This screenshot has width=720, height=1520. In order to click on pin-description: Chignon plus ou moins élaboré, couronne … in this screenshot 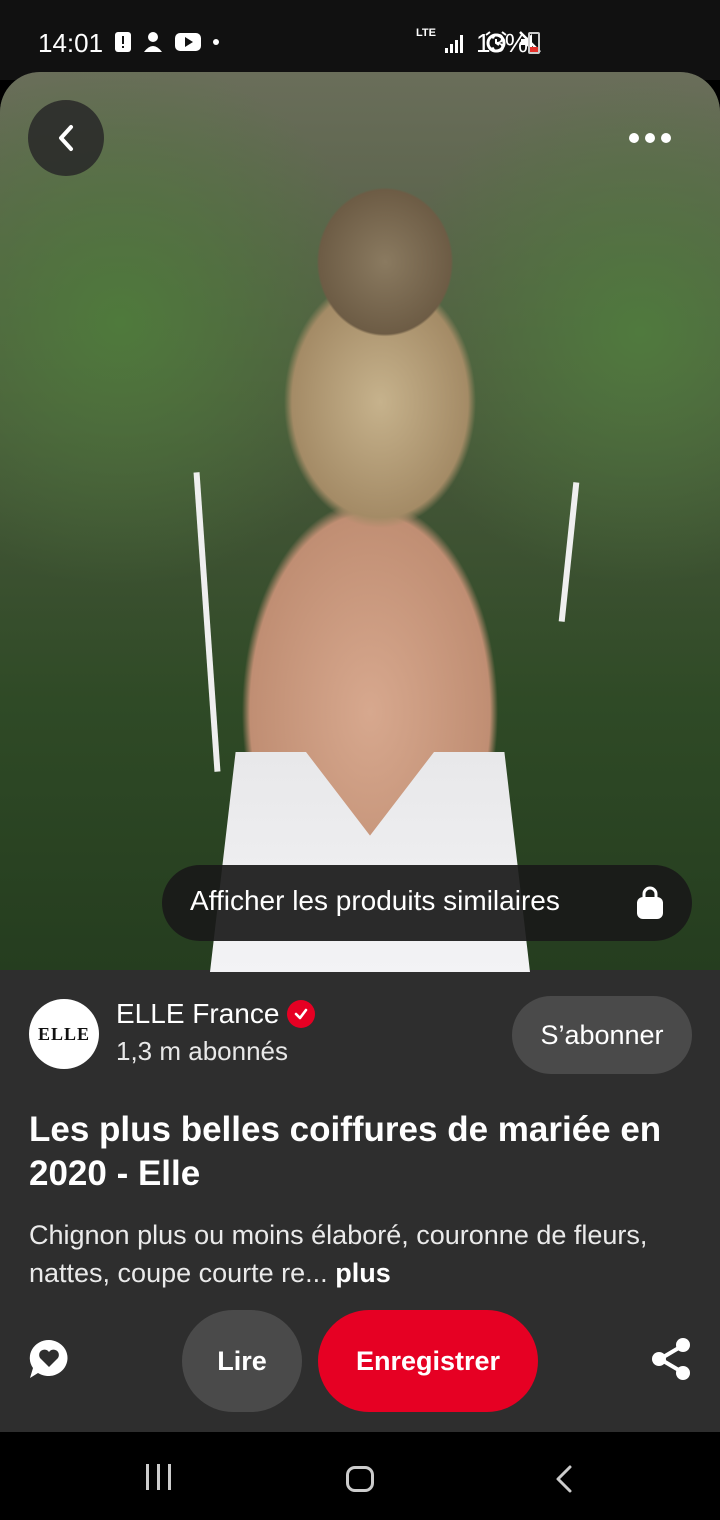, I will do `click(359, 1254)`.